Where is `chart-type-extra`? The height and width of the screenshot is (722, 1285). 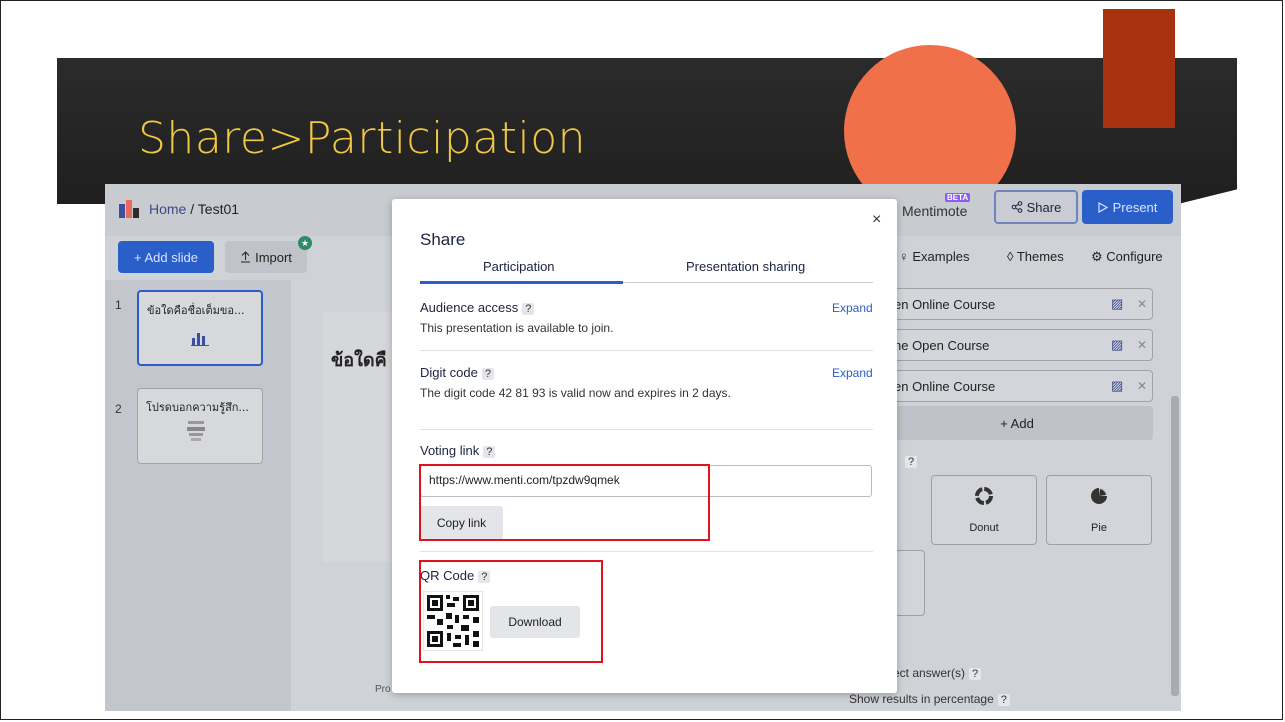 chart-type-extra is located at coordinates (910, 583).